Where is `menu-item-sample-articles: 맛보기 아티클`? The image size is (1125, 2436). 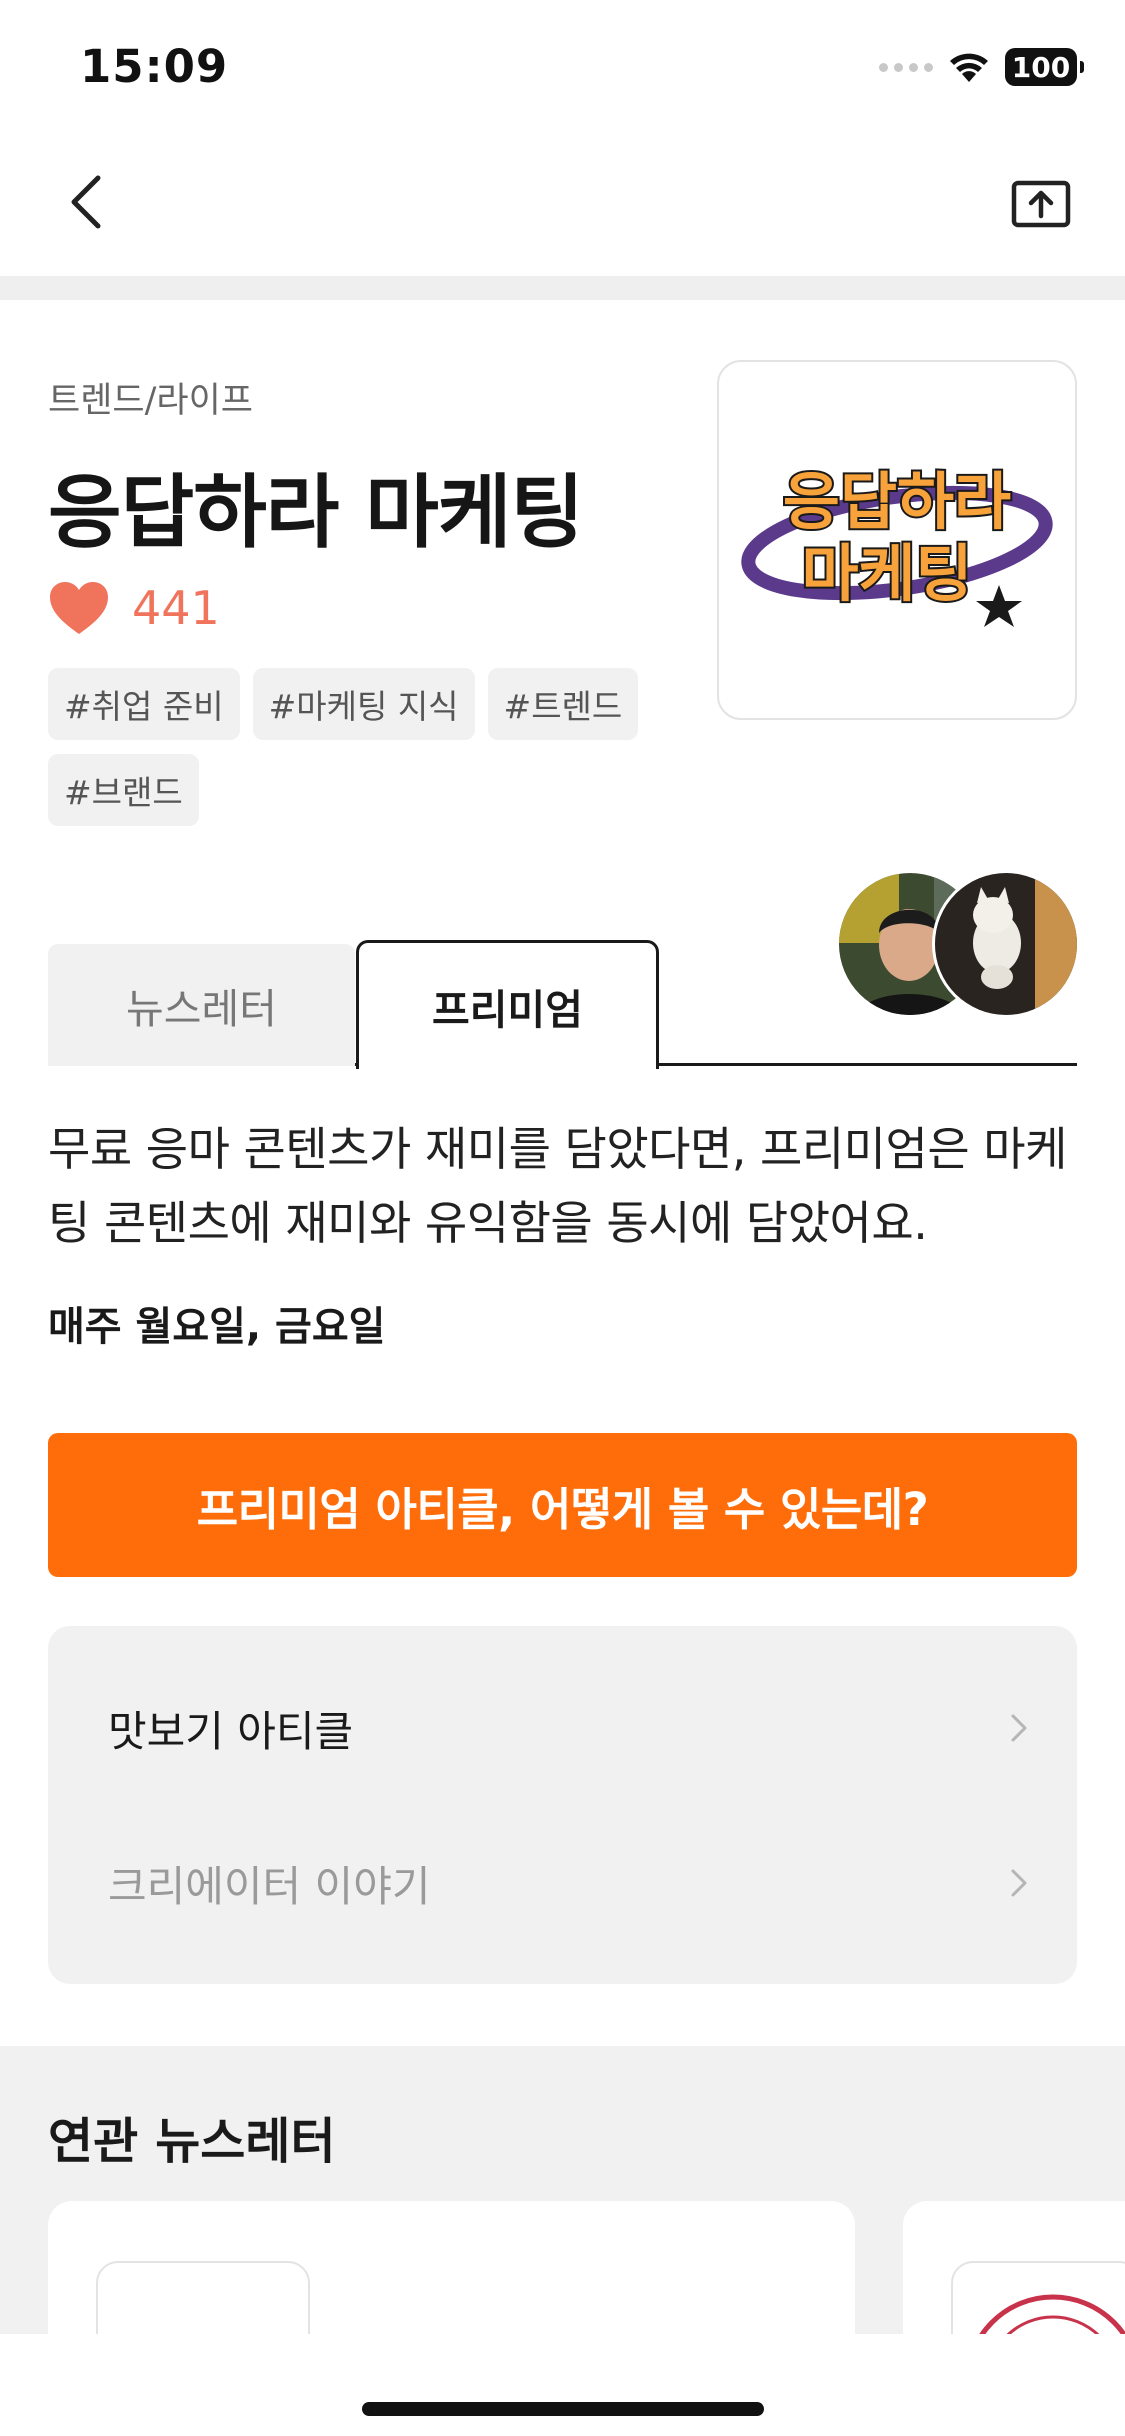 menu-item-sample-articles: 맛보기 아티클 is located at coordinates (568, 1728).